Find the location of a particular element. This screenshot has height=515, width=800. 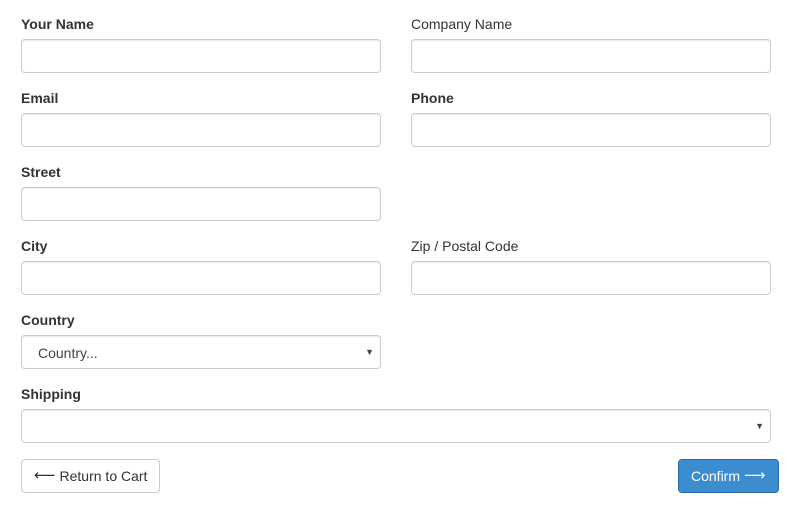

country-group: Country Country... ▼ is located at coordinates (201, 339).